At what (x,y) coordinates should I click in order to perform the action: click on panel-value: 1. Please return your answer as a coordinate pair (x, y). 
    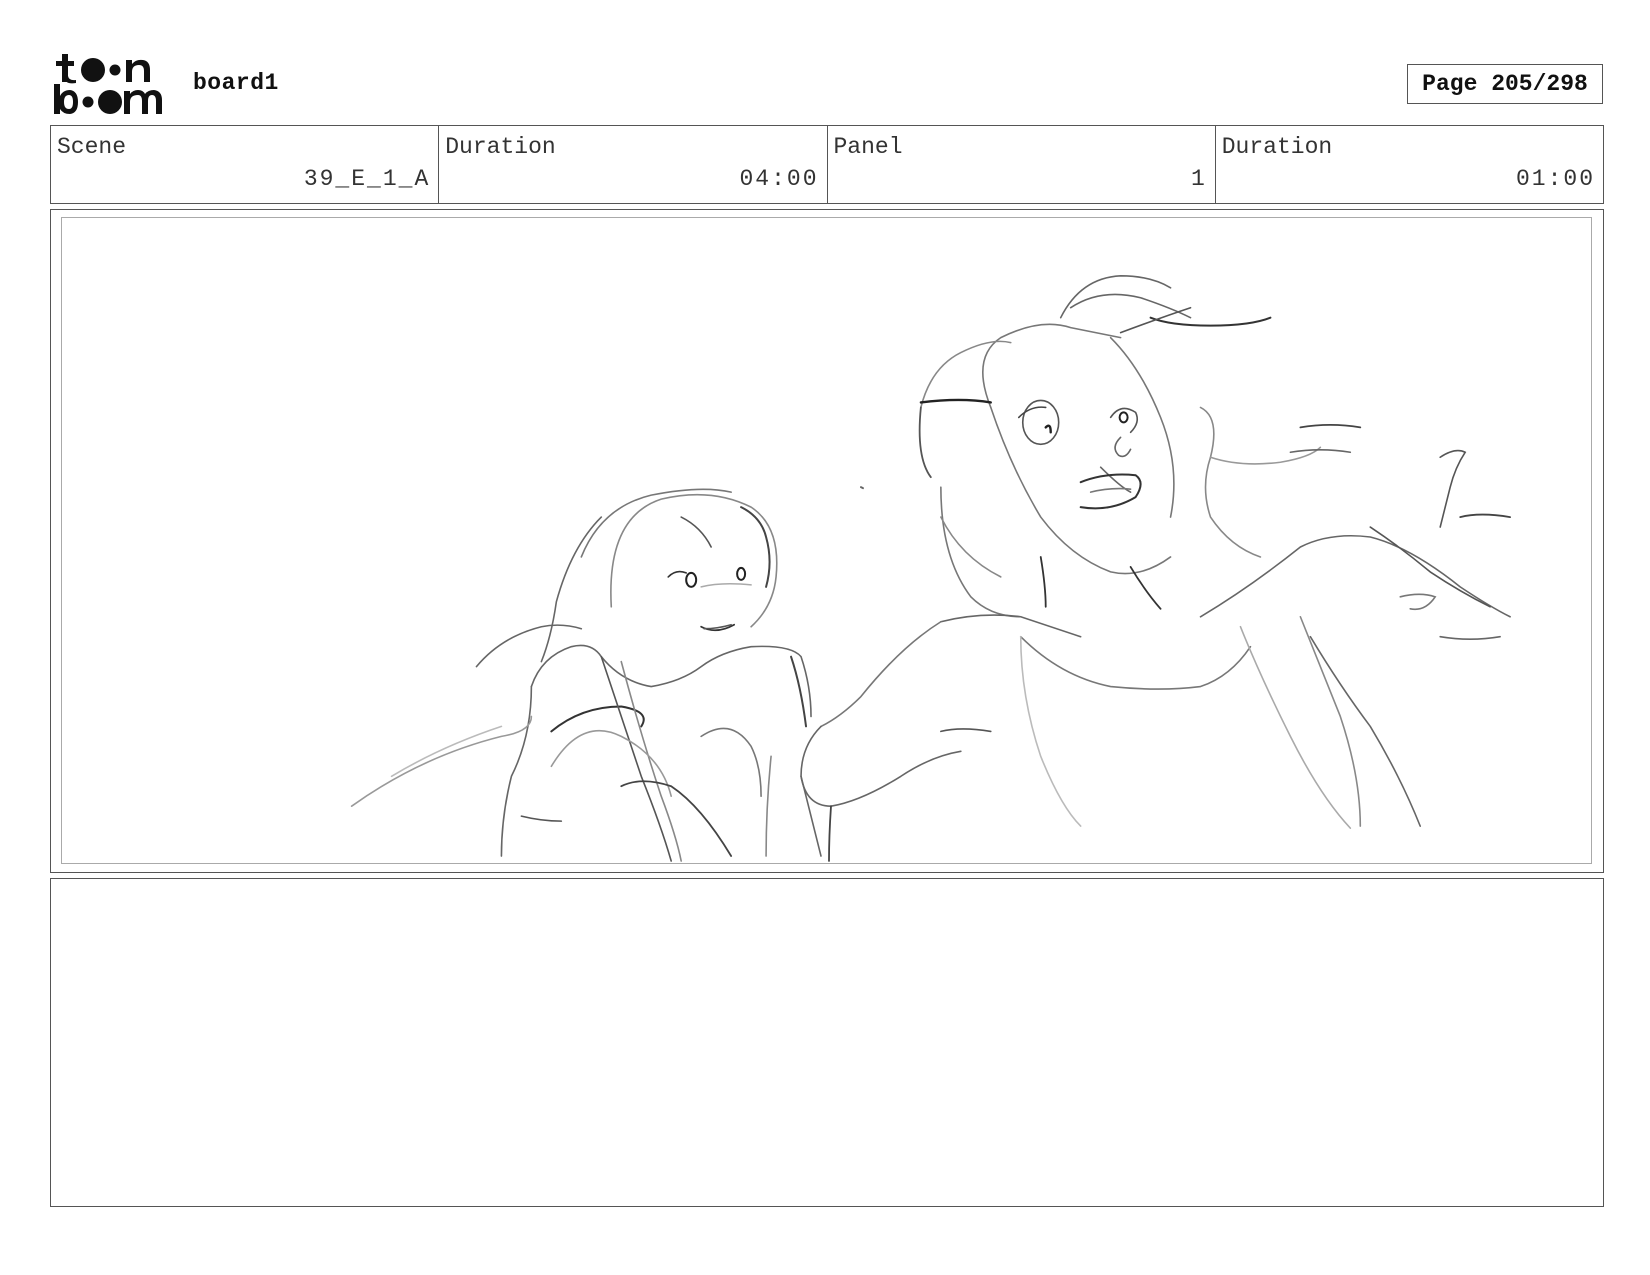
    Looking at the image, I should click on (1198, 179).